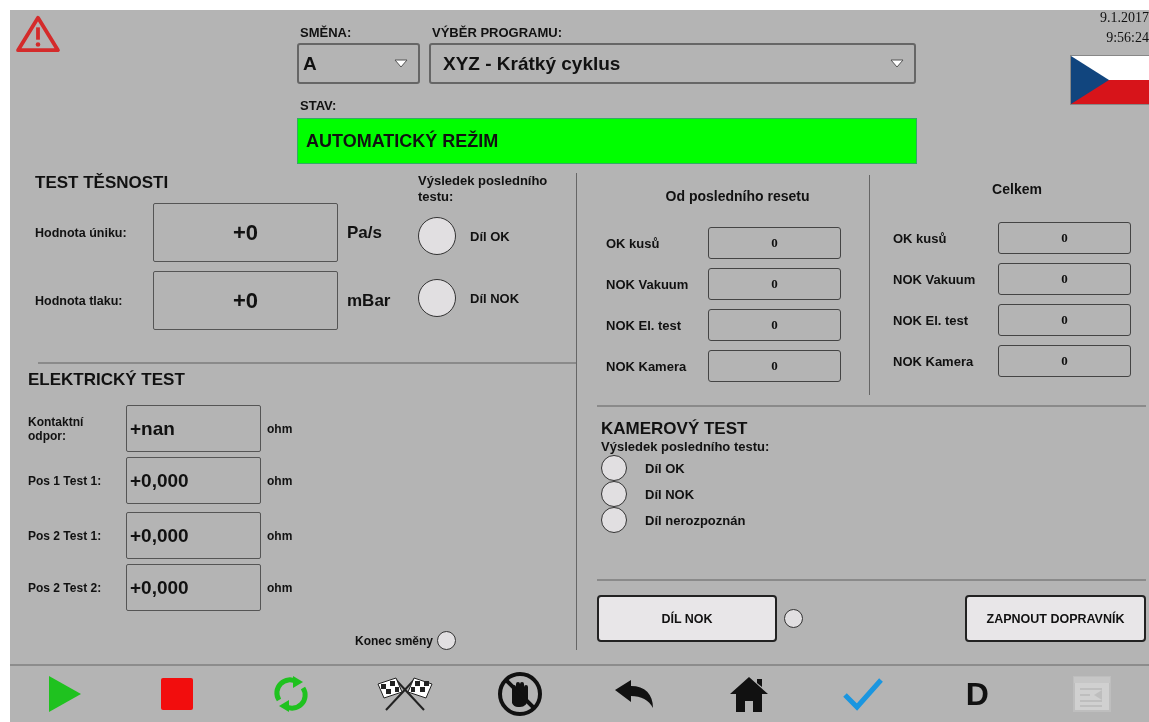  Describe the element at coordinates (107, 380) in the screenshot. I see `section-title: ELEKTRICKÝ TEST` at that location.